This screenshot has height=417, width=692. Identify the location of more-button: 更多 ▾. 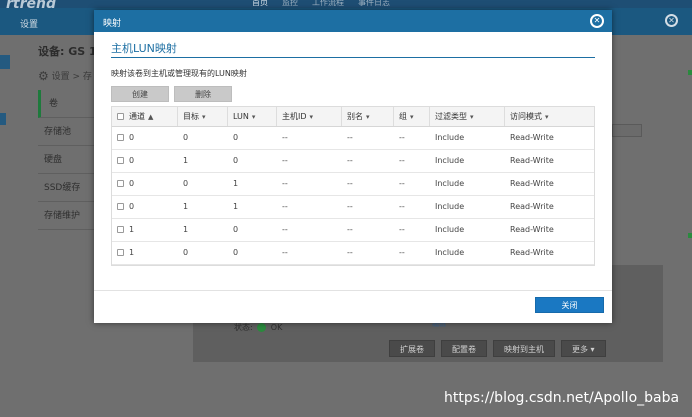
(583, 348).